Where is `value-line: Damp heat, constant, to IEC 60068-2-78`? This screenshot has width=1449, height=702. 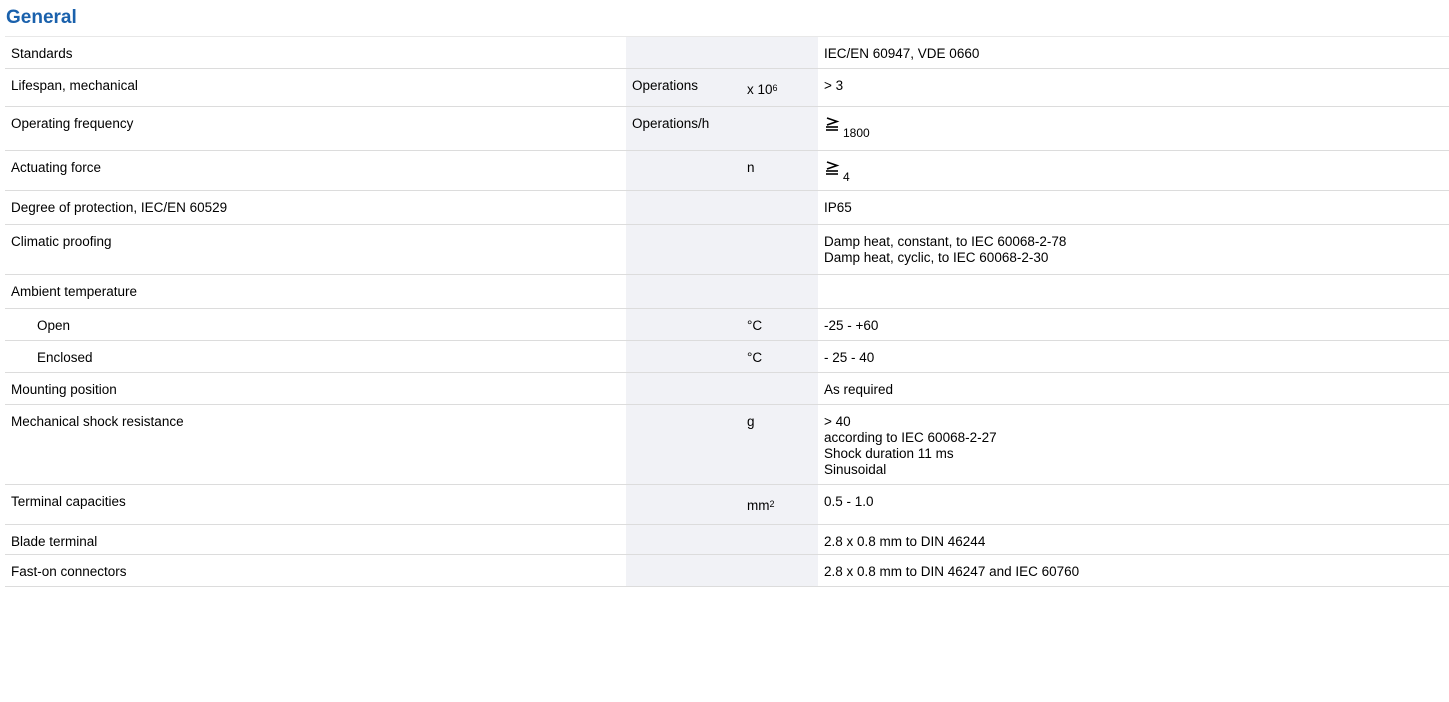 value-line: Damp heat, constant, to IEC 60068-2-78 is located at coordinates (945, 241).